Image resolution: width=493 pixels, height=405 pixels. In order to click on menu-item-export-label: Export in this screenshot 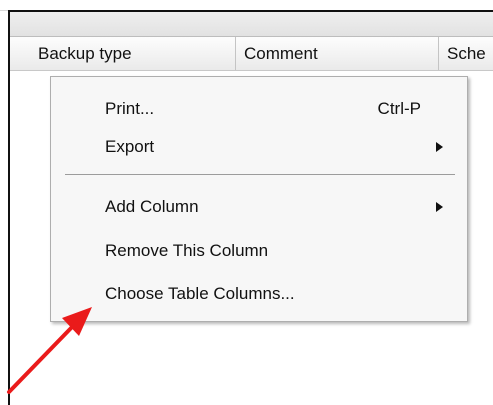, I will do `click(130, 146)`.